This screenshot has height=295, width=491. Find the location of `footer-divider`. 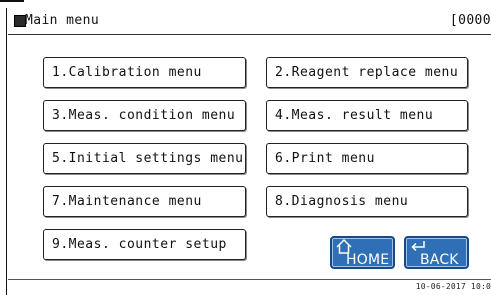

footer-divider is located at coordinates (249, 279).